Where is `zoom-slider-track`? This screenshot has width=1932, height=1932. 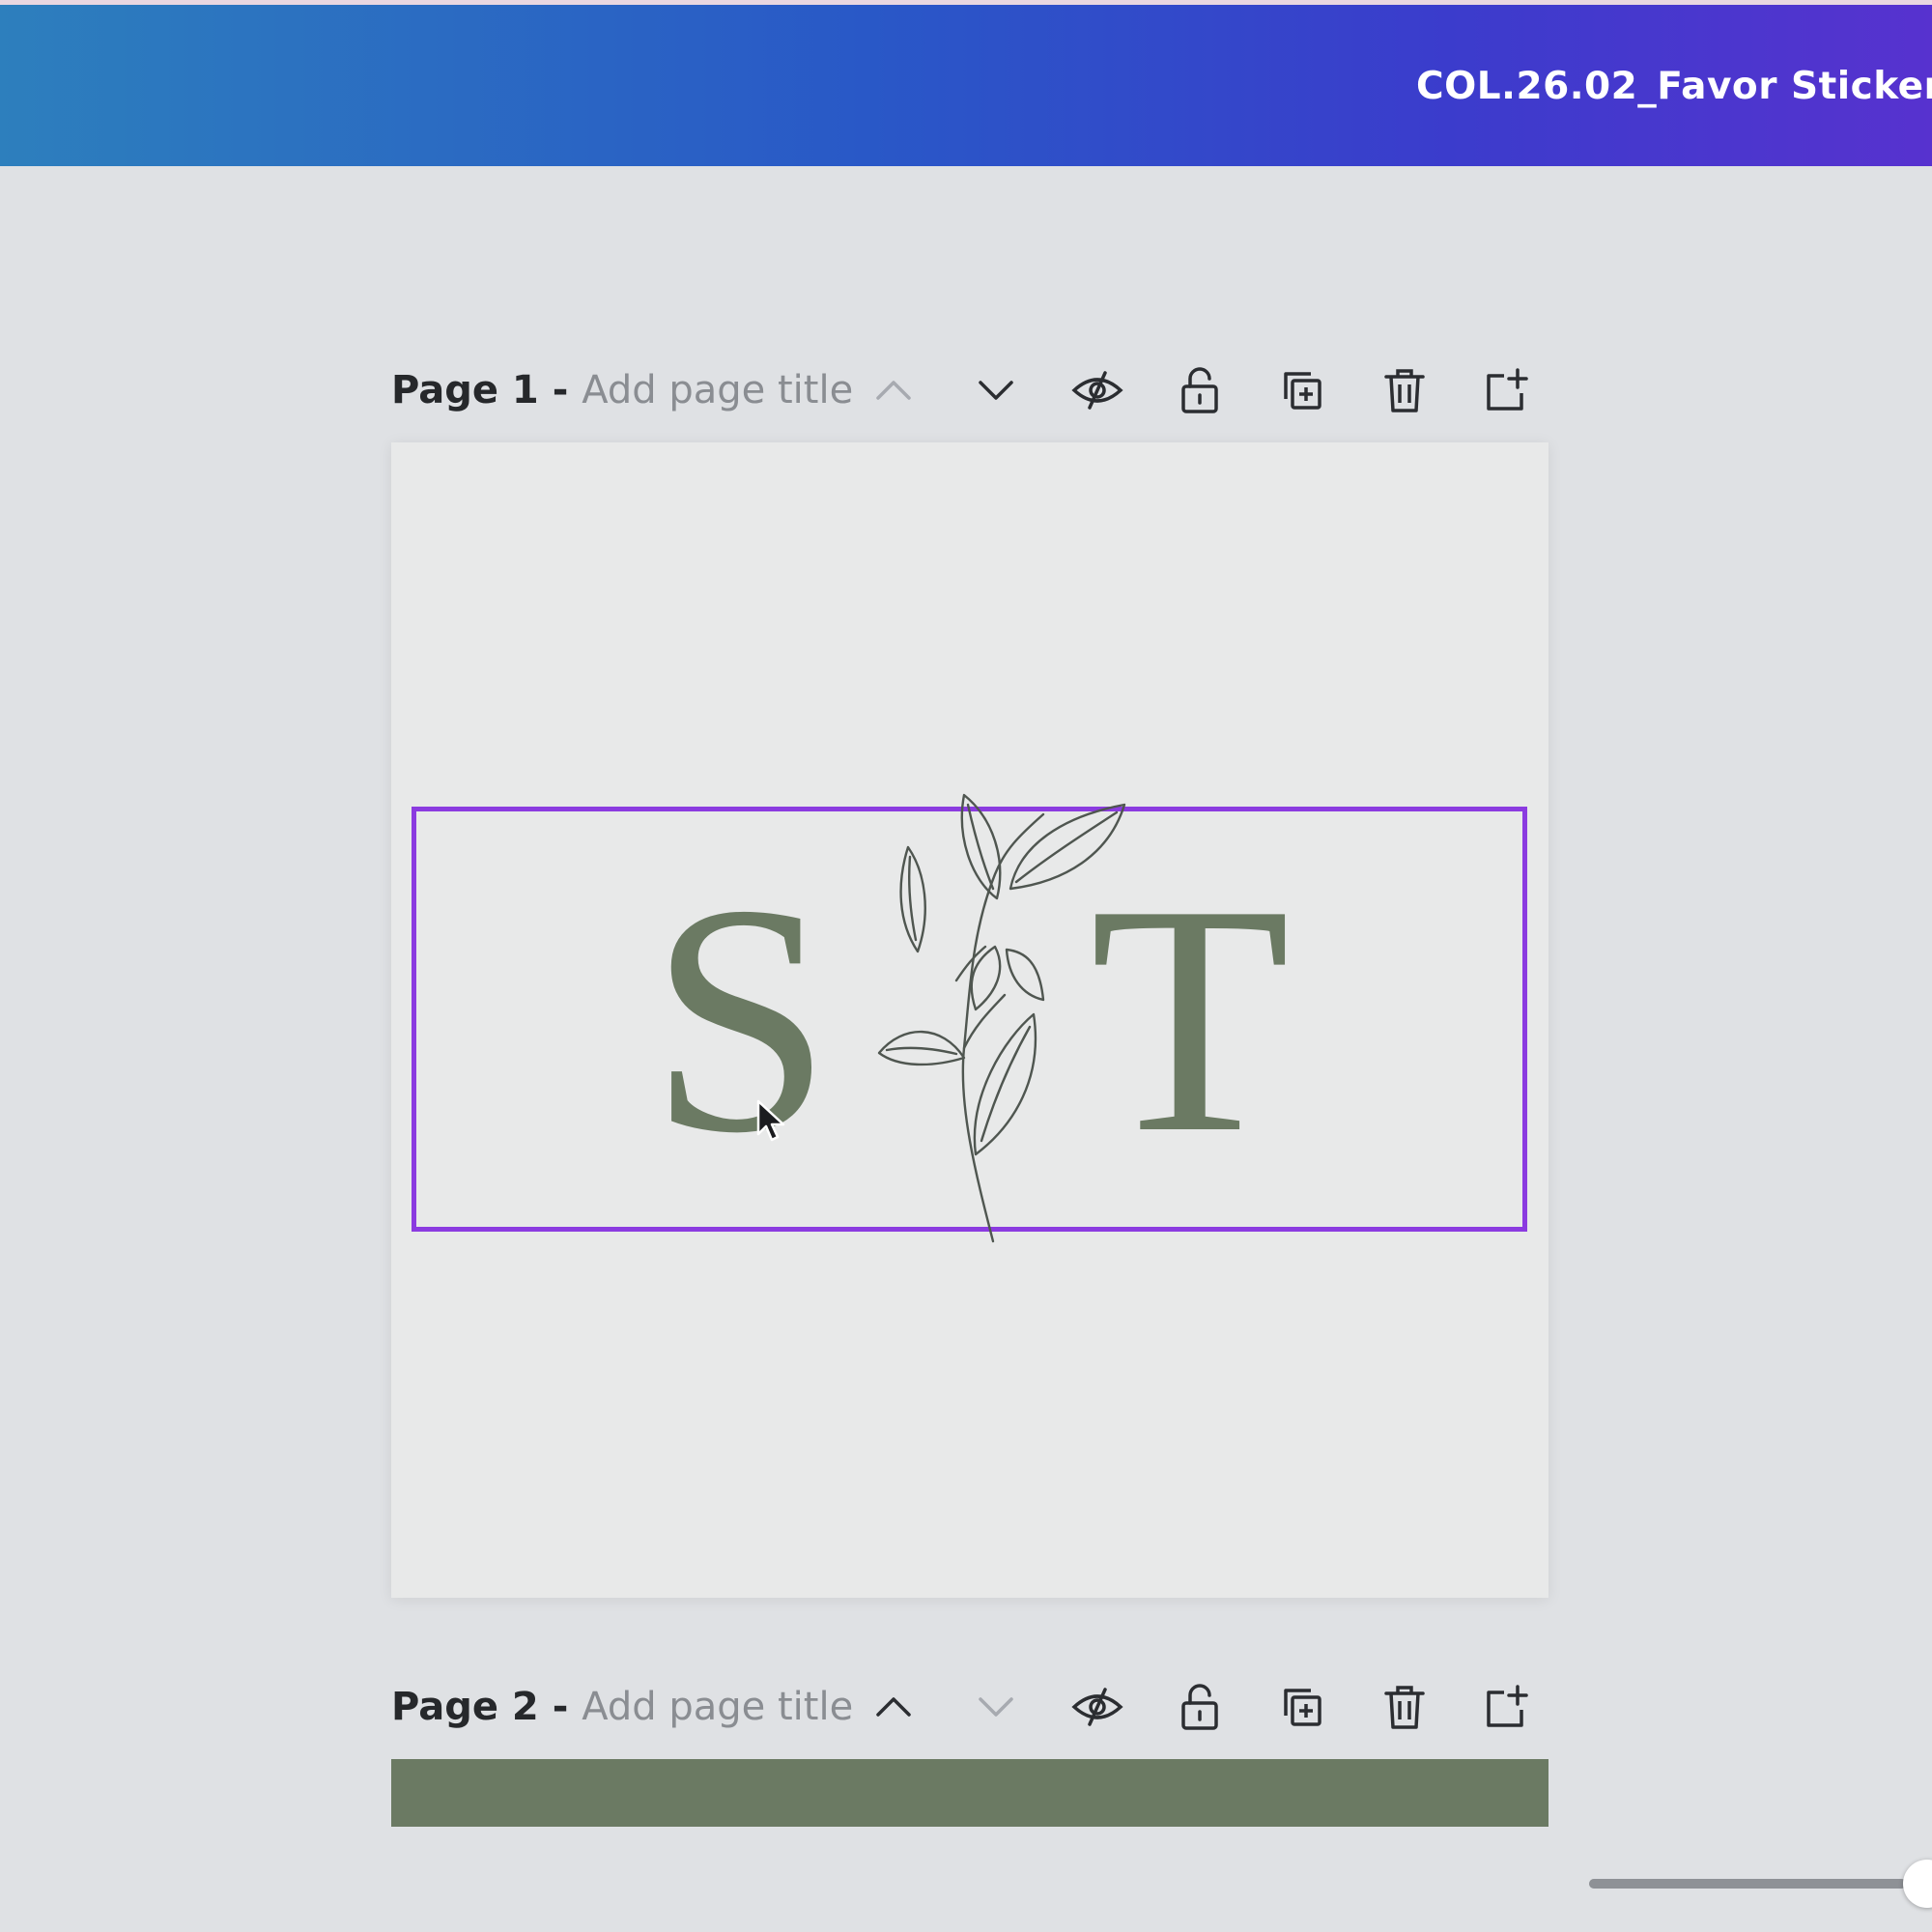 zoom-slider-track is located at coordinates (1755, 1884).